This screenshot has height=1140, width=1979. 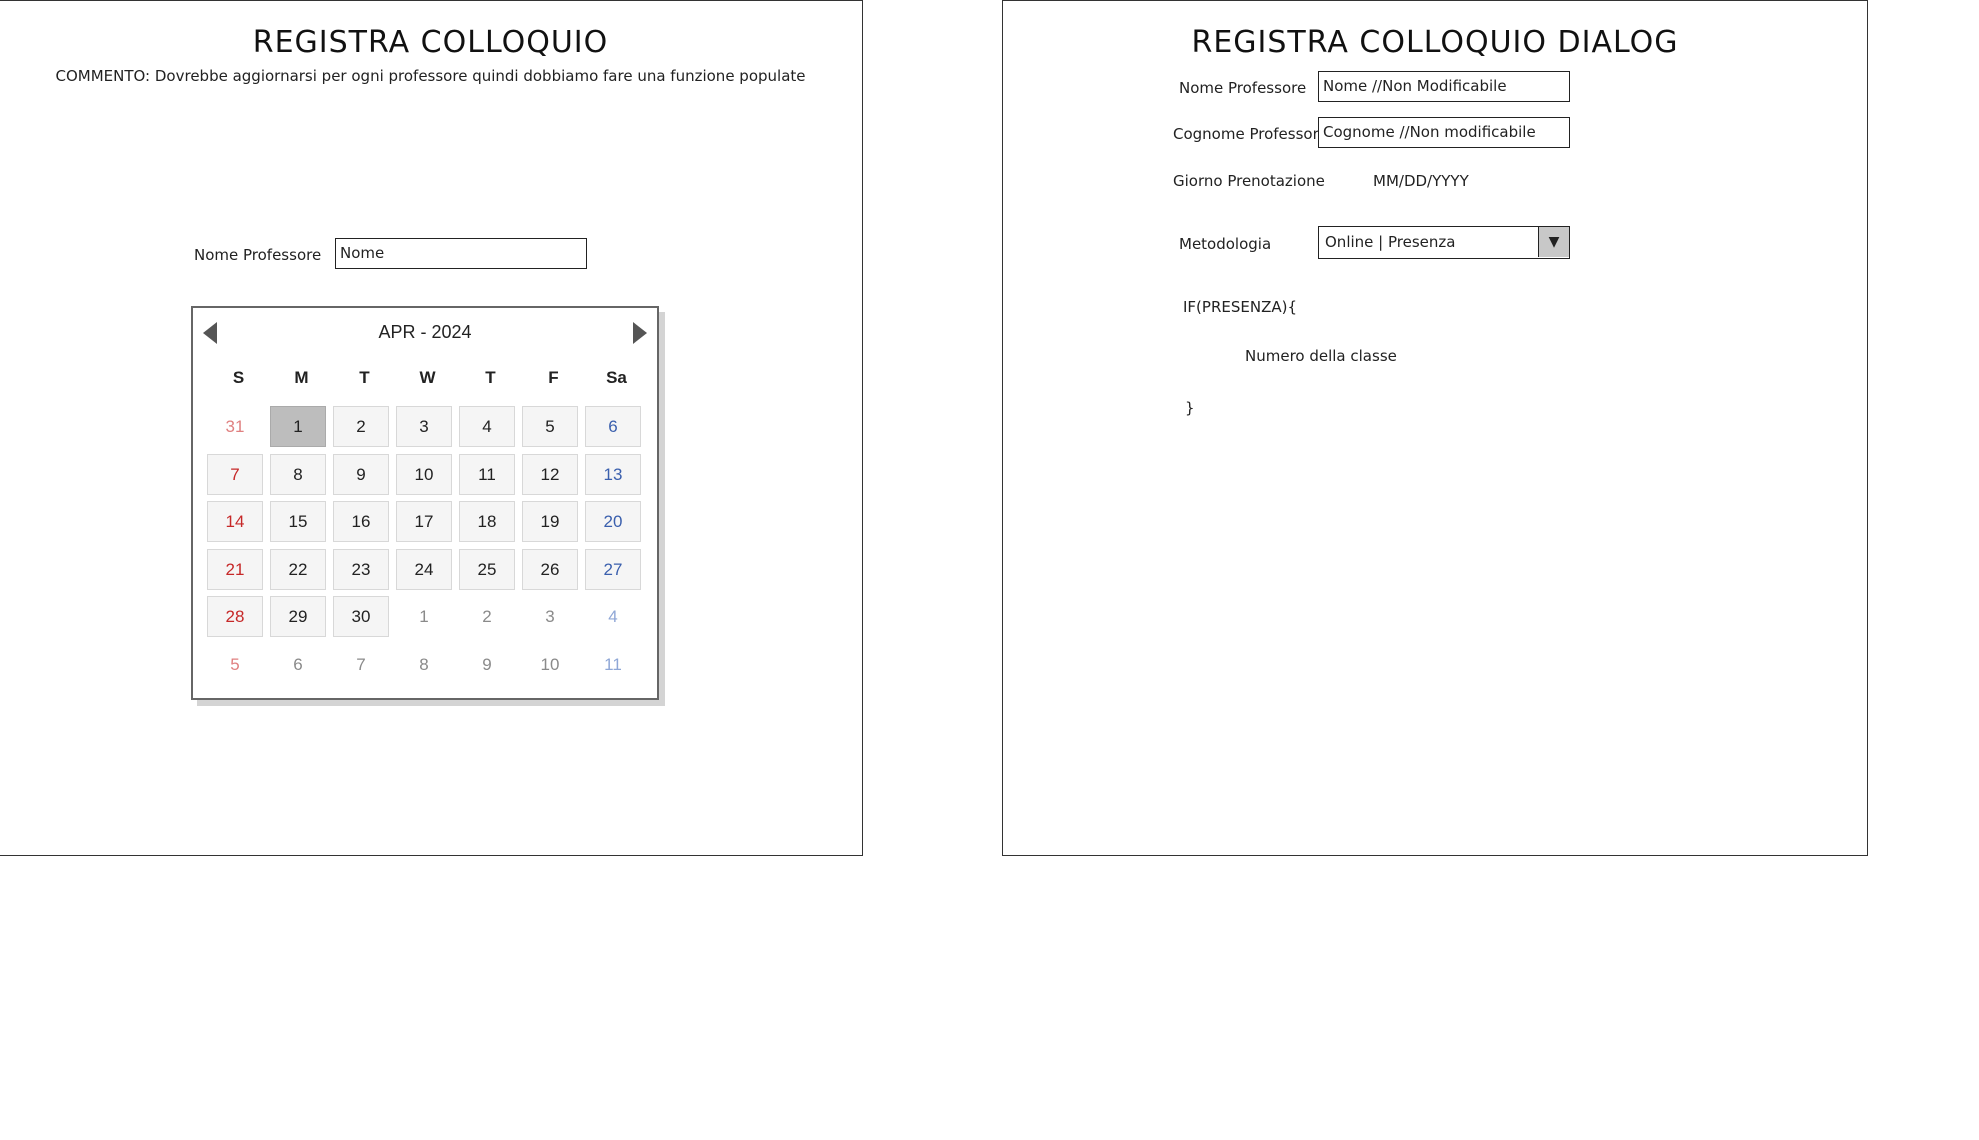 I want to click on calendar-day: 28, so click(x=235, y=616).